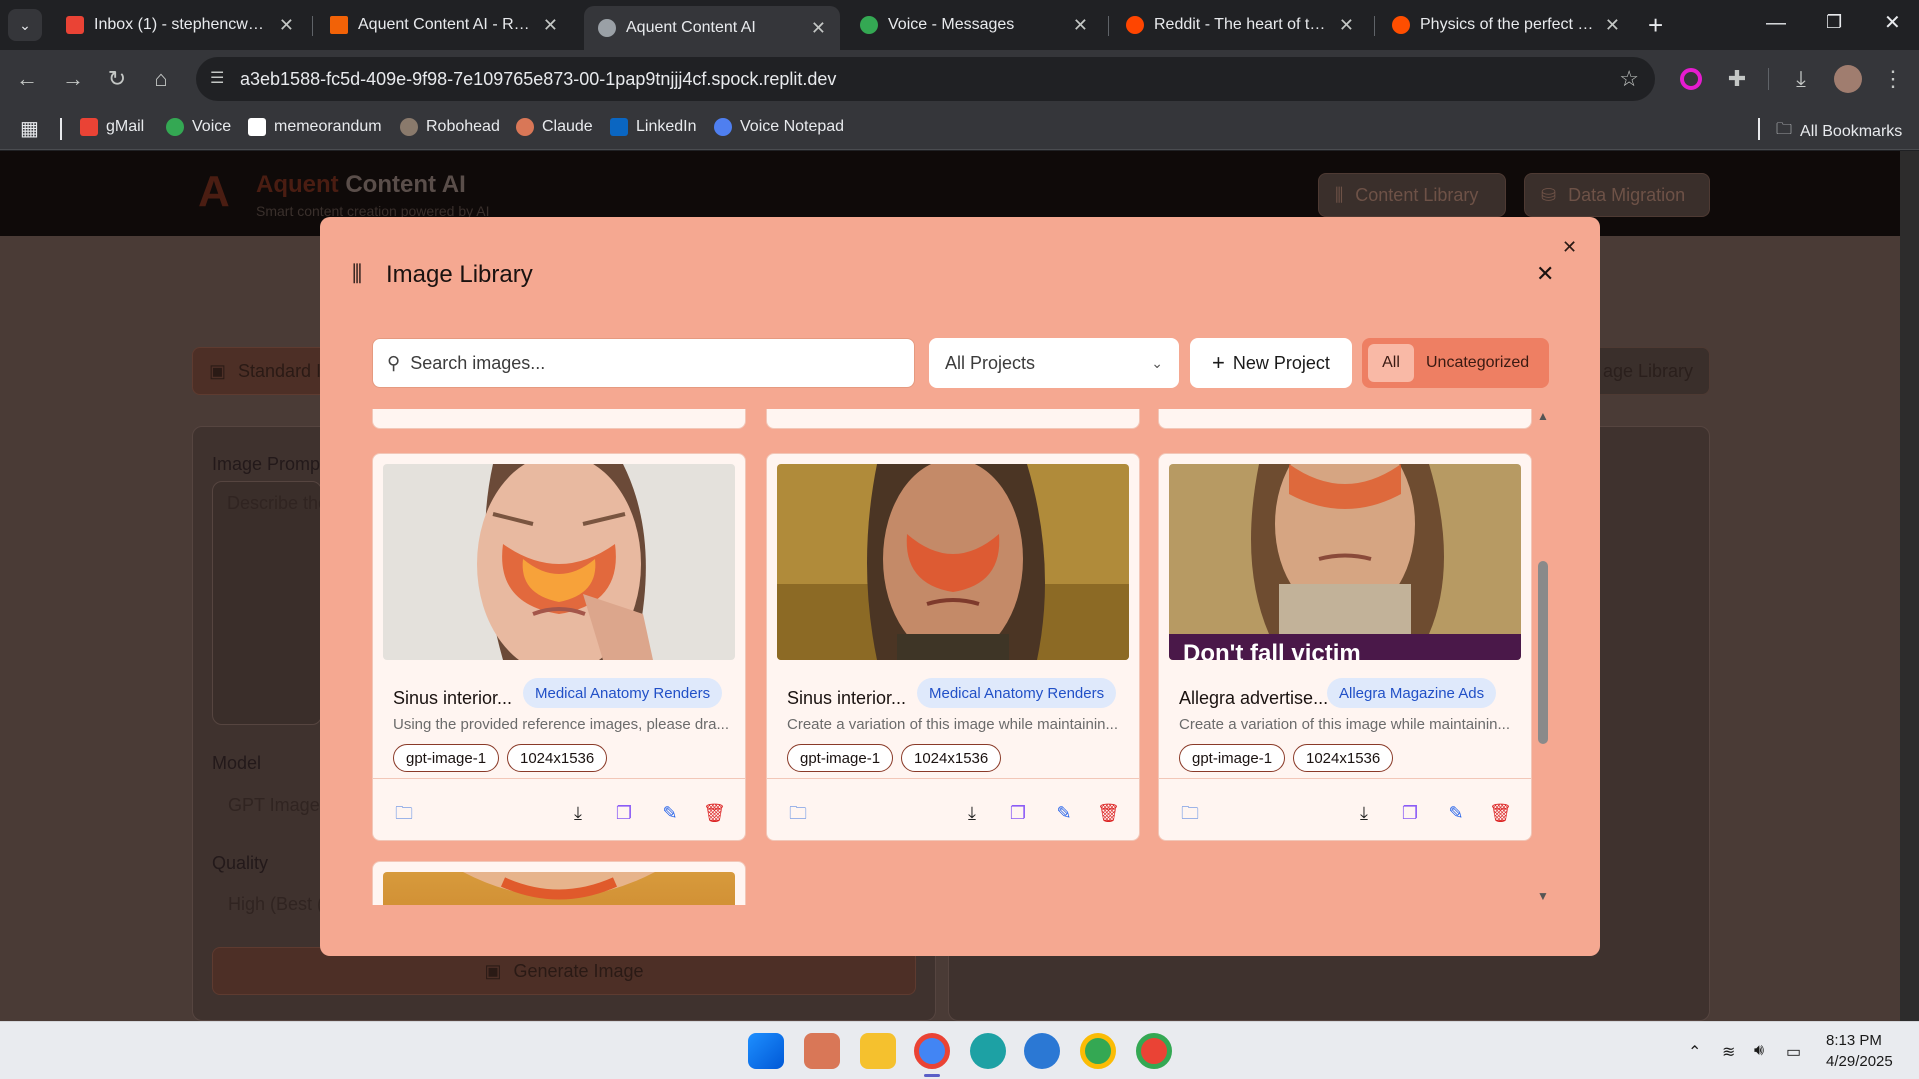 Image resolution: width=1919 pixels, height=1079 pixels. I want to click on ad-overlay-text: Don't fall victim, so click(1272, 650).